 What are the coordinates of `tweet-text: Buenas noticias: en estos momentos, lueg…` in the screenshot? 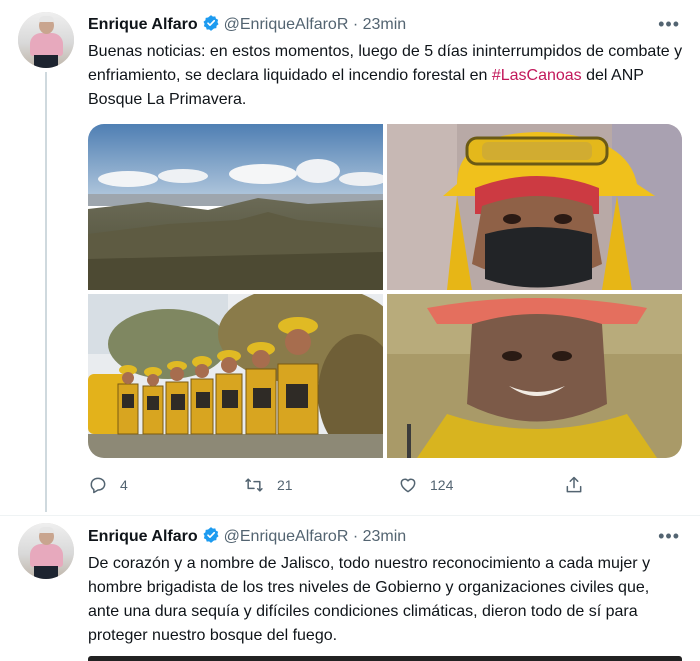 It's located at (385, 76).